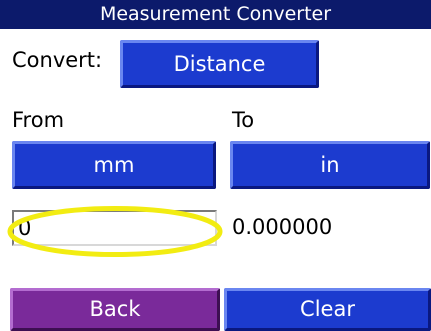  What do you see at coordinates (330, 165) in the screenshot?
I see `to-unit-button: in` at bounding box center [330, 165].